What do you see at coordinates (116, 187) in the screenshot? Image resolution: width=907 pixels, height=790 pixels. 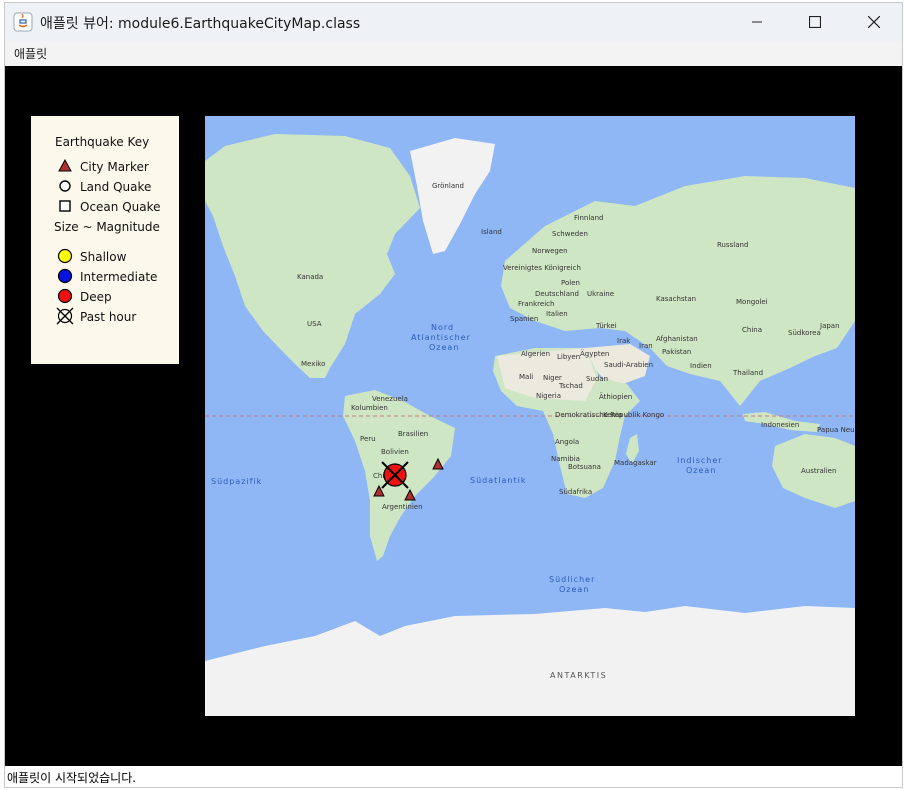 I see `legend-land-quake: Land Quake` at bounding box center [116, 187].